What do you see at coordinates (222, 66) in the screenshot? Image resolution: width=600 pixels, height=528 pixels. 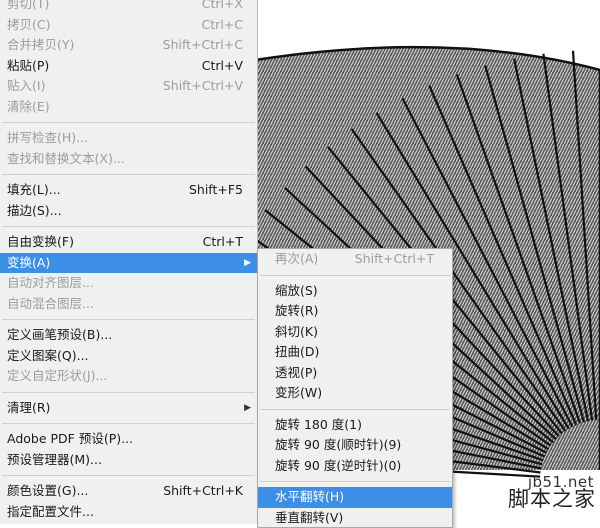 I see `menu-item-shortcut: Ctrl+V` at bounding box center [222, 66].